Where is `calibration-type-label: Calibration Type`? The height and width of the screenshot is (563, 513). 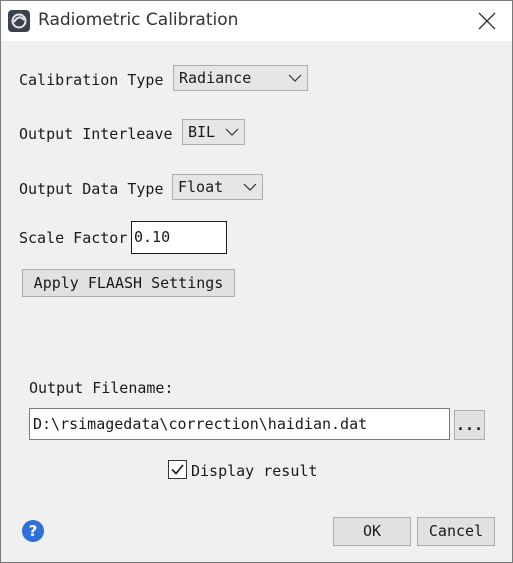 calibration-type-label: Calibration Type is located at coordinates (91, 80).